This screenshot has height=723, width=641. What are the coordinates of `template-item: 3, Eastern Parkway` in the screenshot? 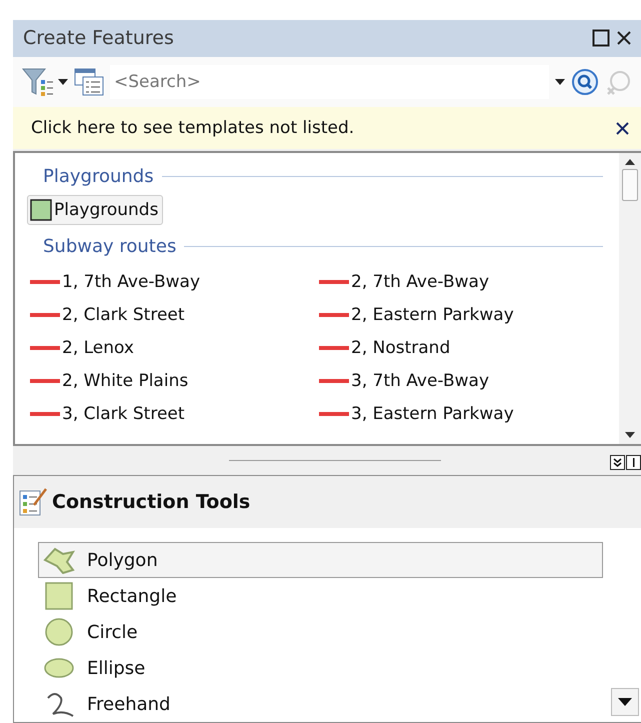 It's located at (417, 413).